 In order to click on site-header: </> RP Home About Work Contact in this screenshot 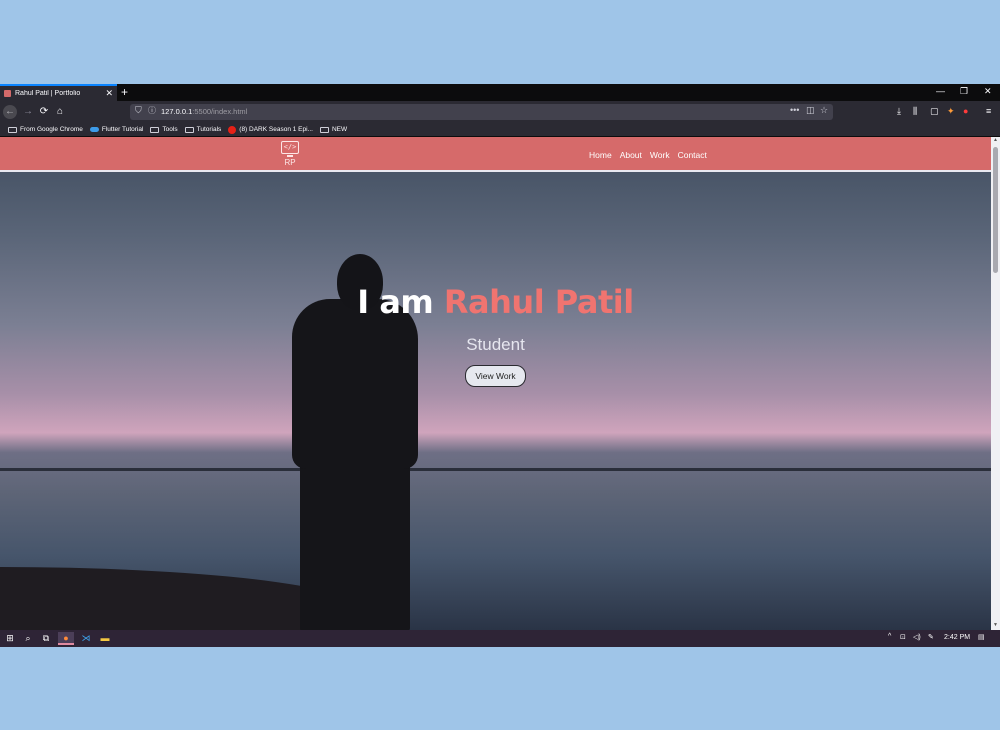, I will do `click(495, 154)`.